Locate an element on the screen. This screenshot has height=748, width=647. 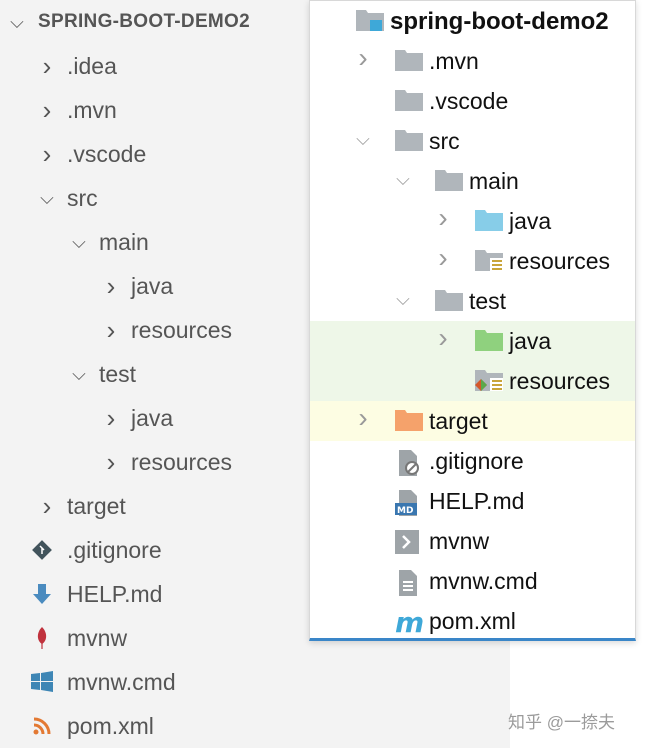
project-item-label: mvnw is located at coordinates (459, 541).